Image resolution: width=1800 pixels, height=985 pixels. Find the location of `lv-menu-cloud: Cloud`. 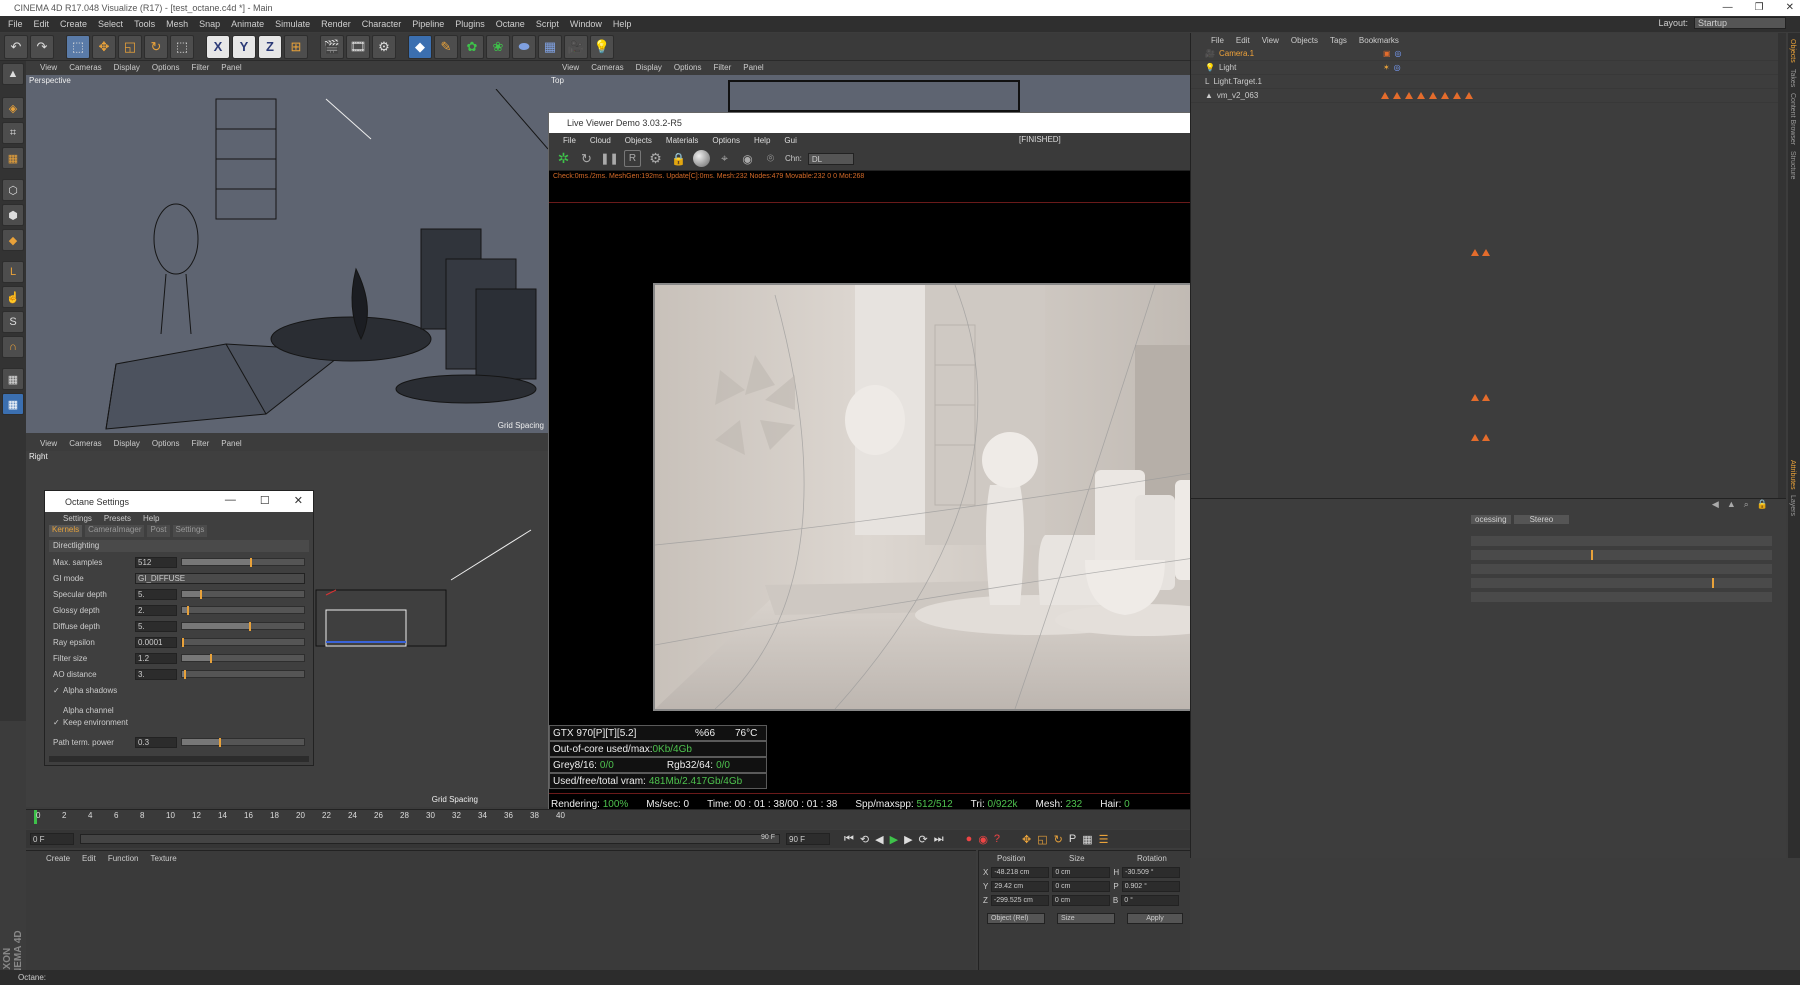

lv-menu-cloud: Cloud is located at coordinates (600, 140).